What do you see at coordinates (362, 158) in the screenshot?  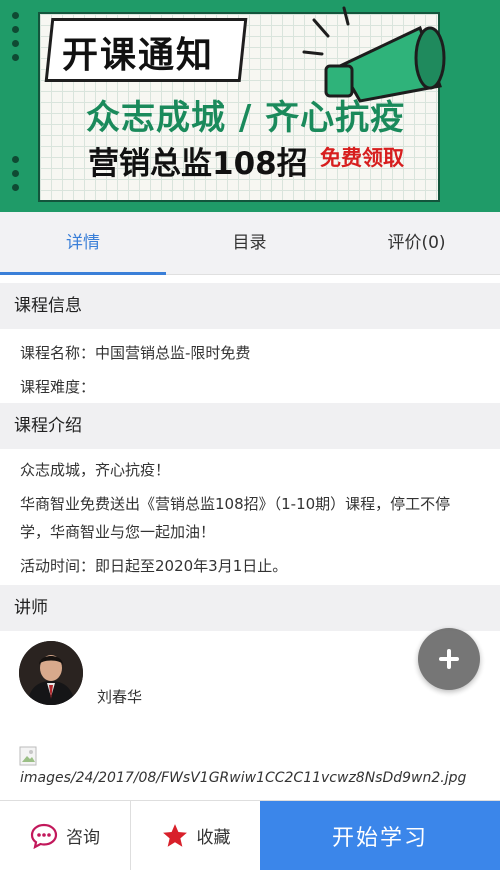 I see `banner-free-label: 免费领取` at bounding box center [362, 158].